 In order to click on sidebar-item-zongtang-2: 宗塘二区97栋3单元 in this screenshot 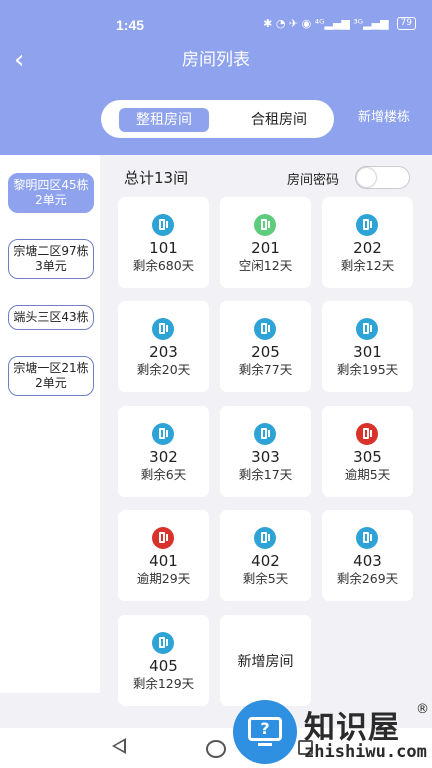, I will do `click(51, 259)`.